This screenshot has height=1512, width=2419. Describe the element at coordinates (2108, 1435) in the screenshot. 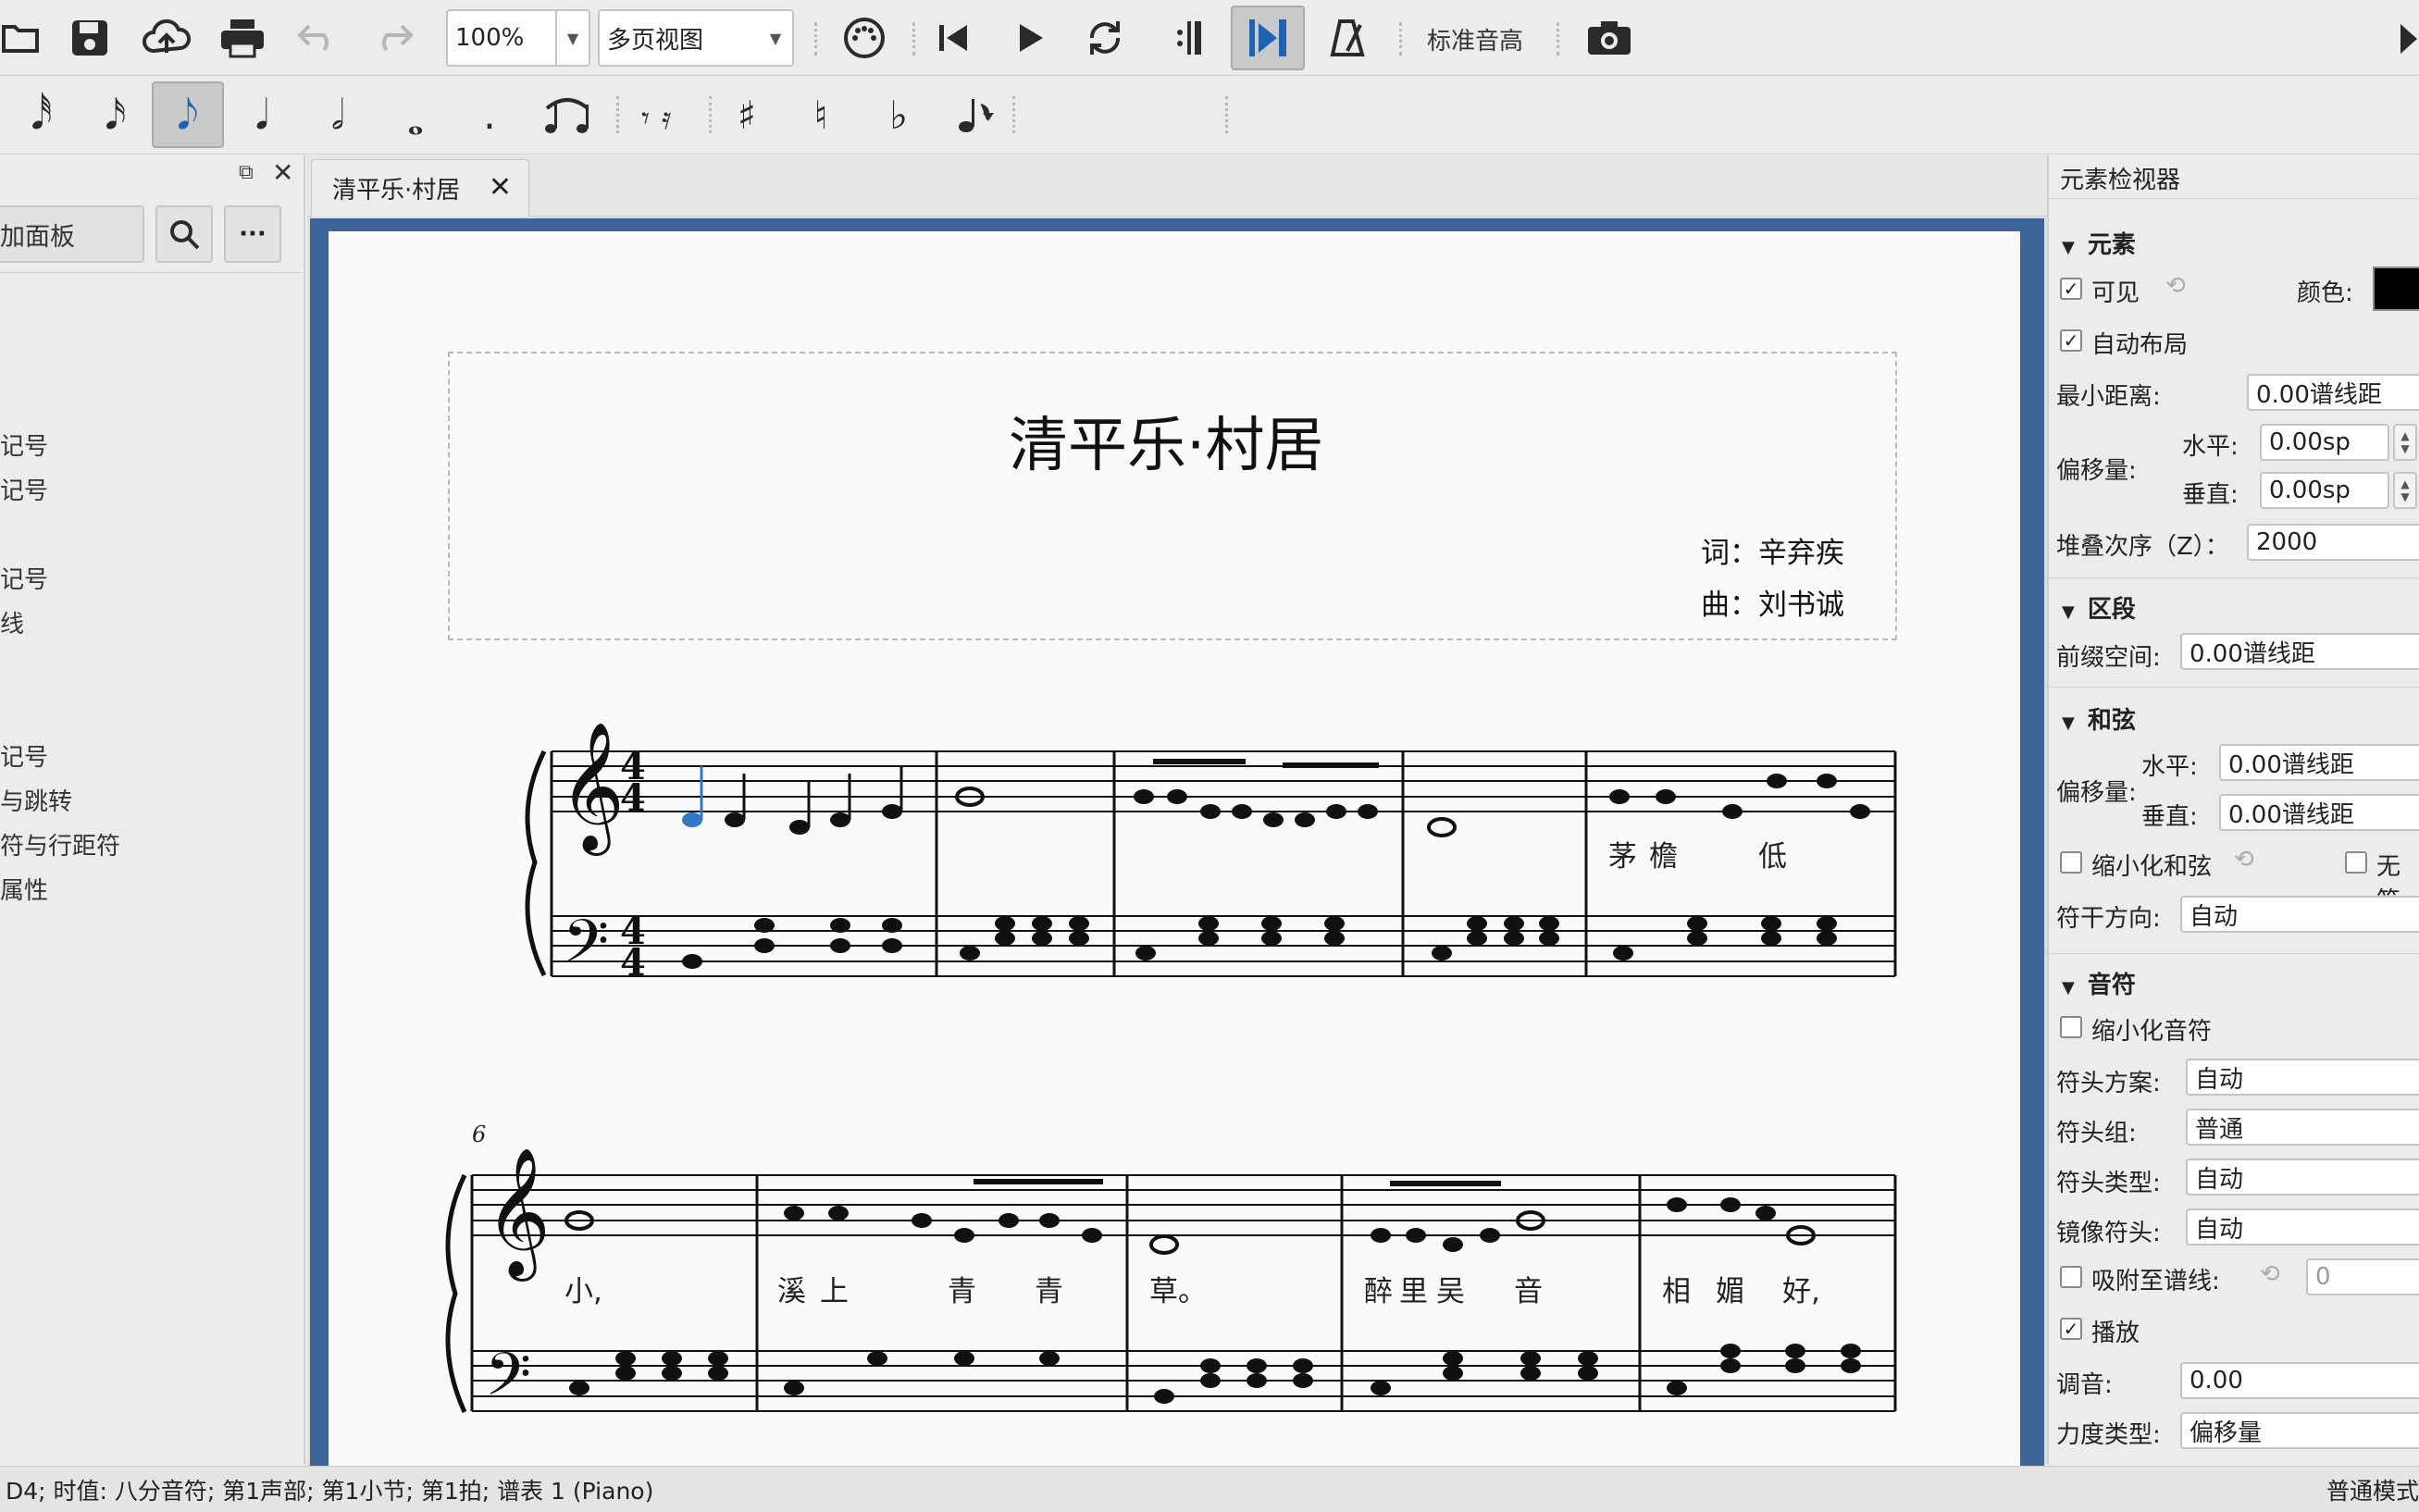

I see `velocity-type-label: 力度类型:` at that location.